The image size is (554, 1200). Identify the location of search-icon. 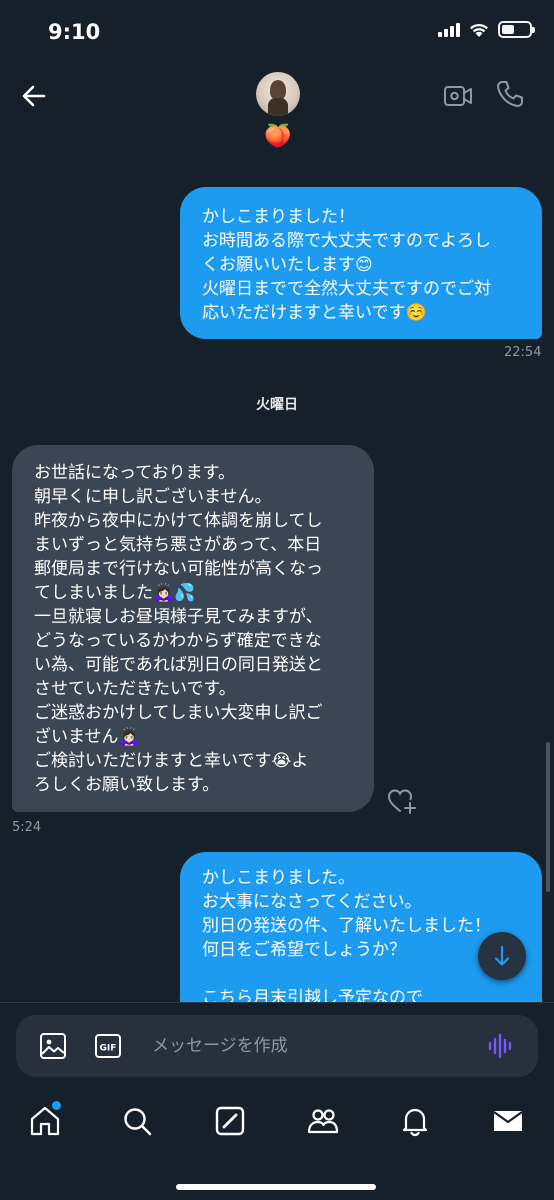
(138, 1122).